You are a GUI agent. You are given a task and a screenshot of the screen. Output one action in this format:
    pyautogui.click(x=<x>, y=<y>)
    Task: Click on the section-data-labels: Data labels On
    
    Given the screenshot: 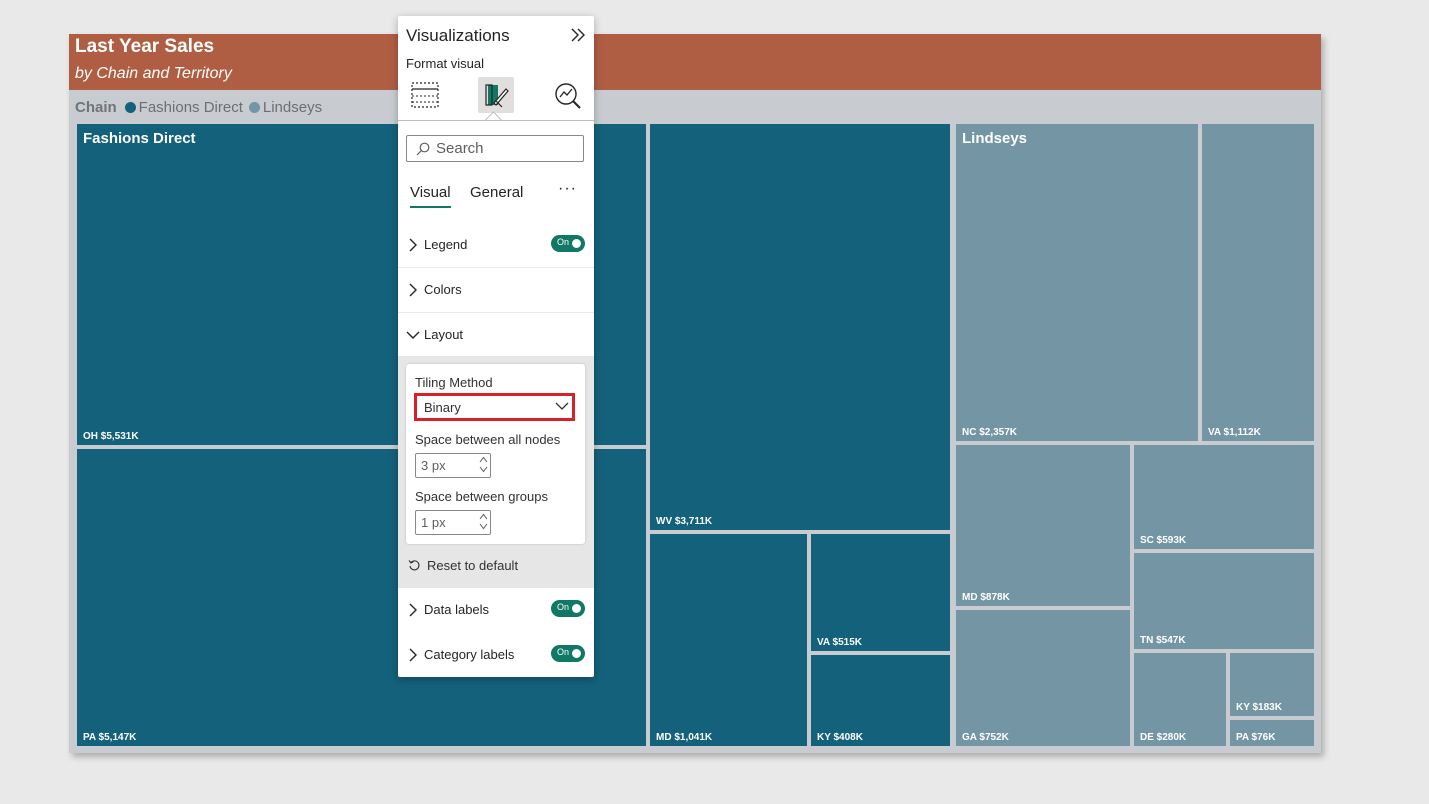 What is the action you would take?
    pyautogui.click(x=496, y=610)
    